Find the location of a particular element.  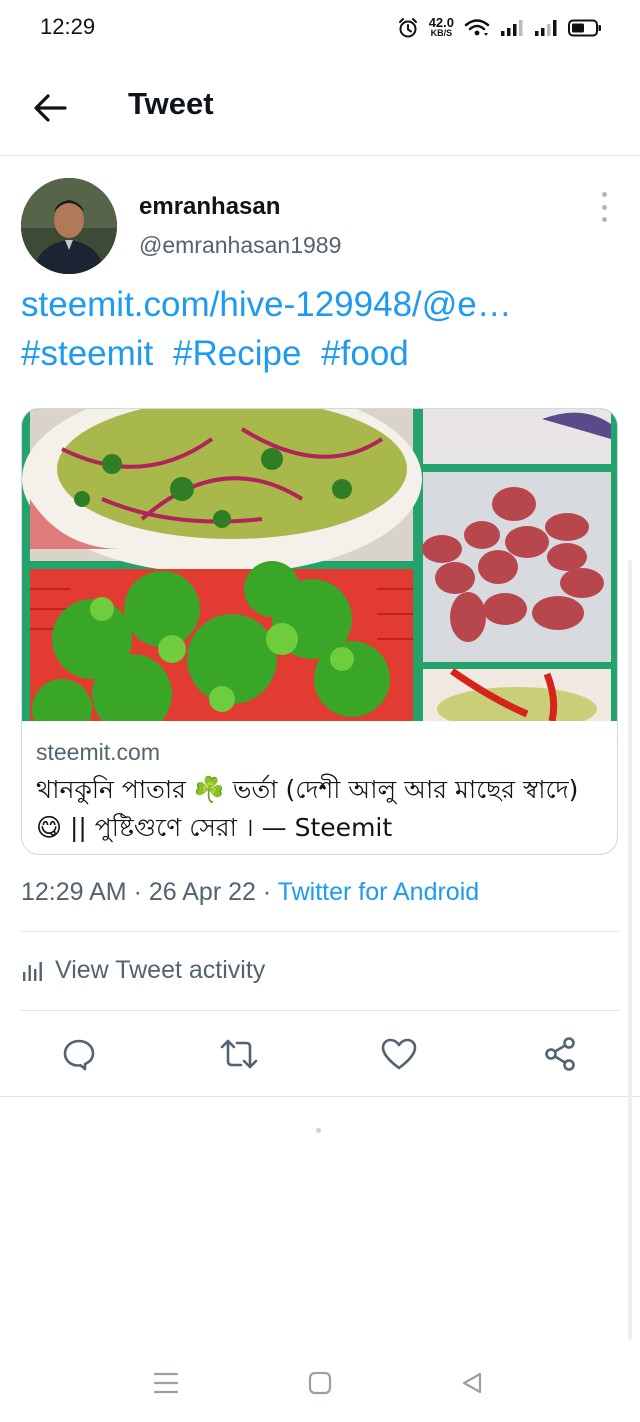

retweet-icon is located at coordinates (239, 1054).